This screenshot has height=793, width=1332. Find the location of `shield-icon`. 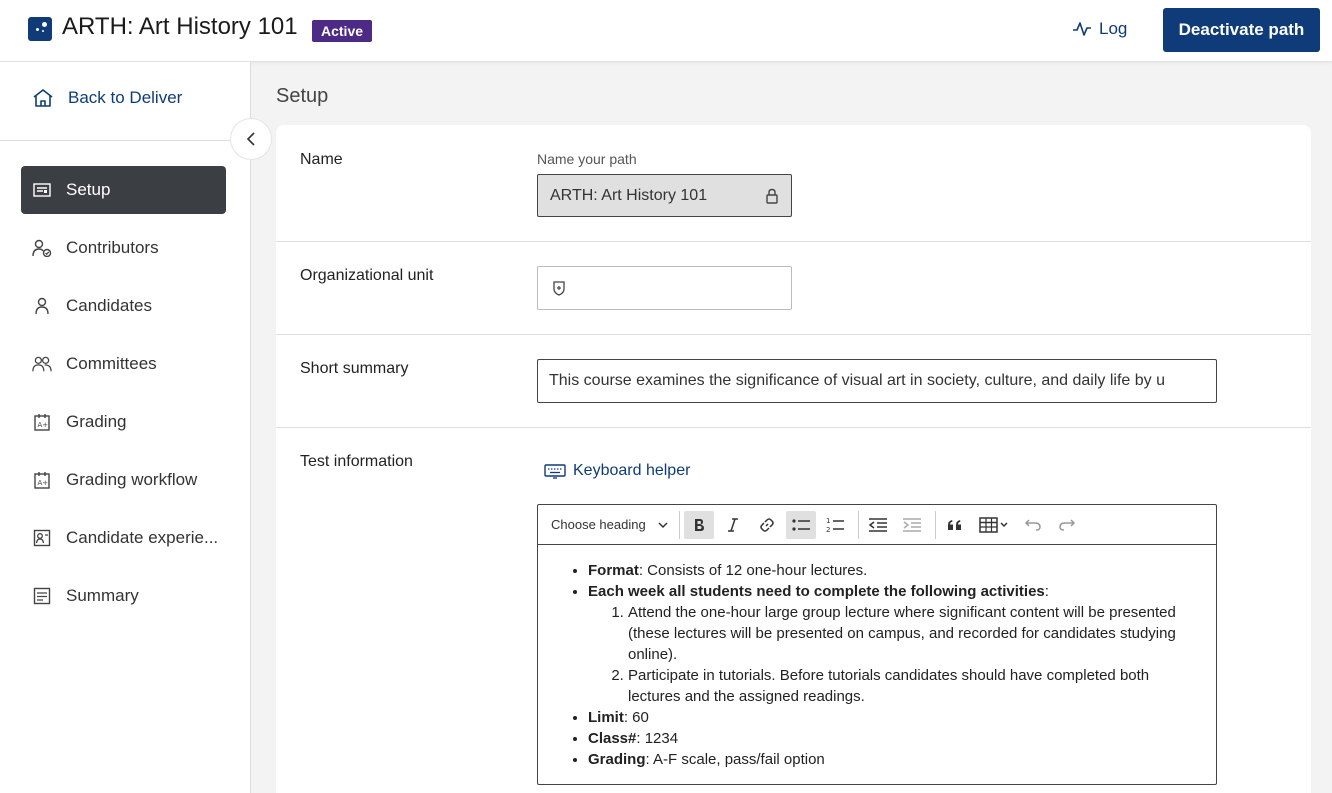

shield-icon is located at coordinates (559, 288).